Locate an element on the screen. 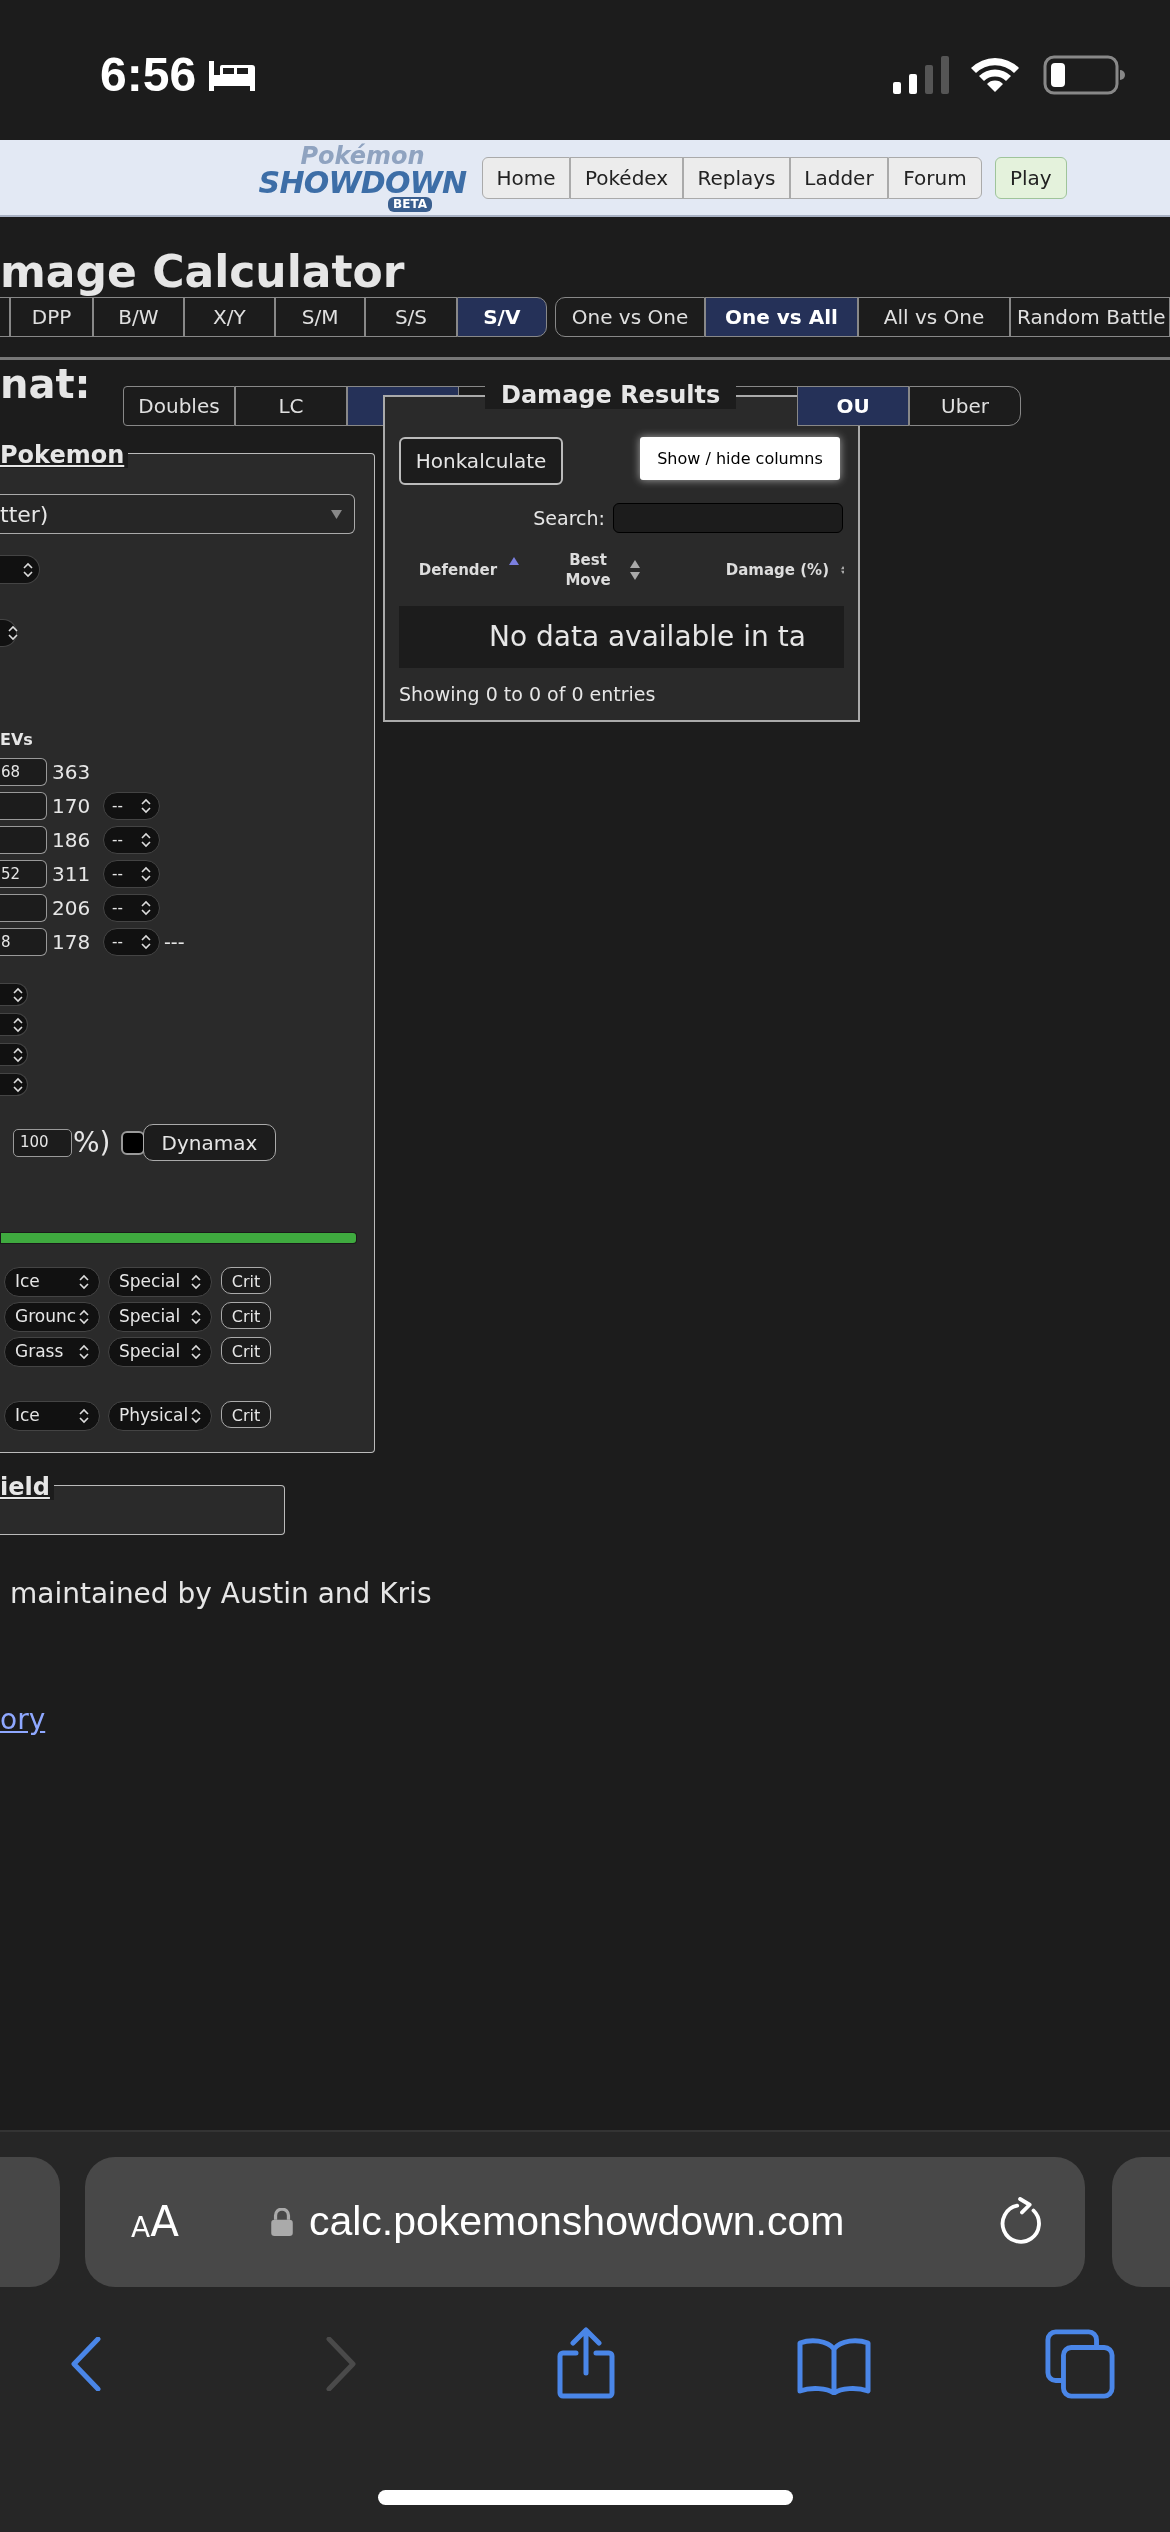 Image resolution: width=1170 pixels, height=2532 pixels. panel-title: Damage Results is located at coordinates (611, 395).